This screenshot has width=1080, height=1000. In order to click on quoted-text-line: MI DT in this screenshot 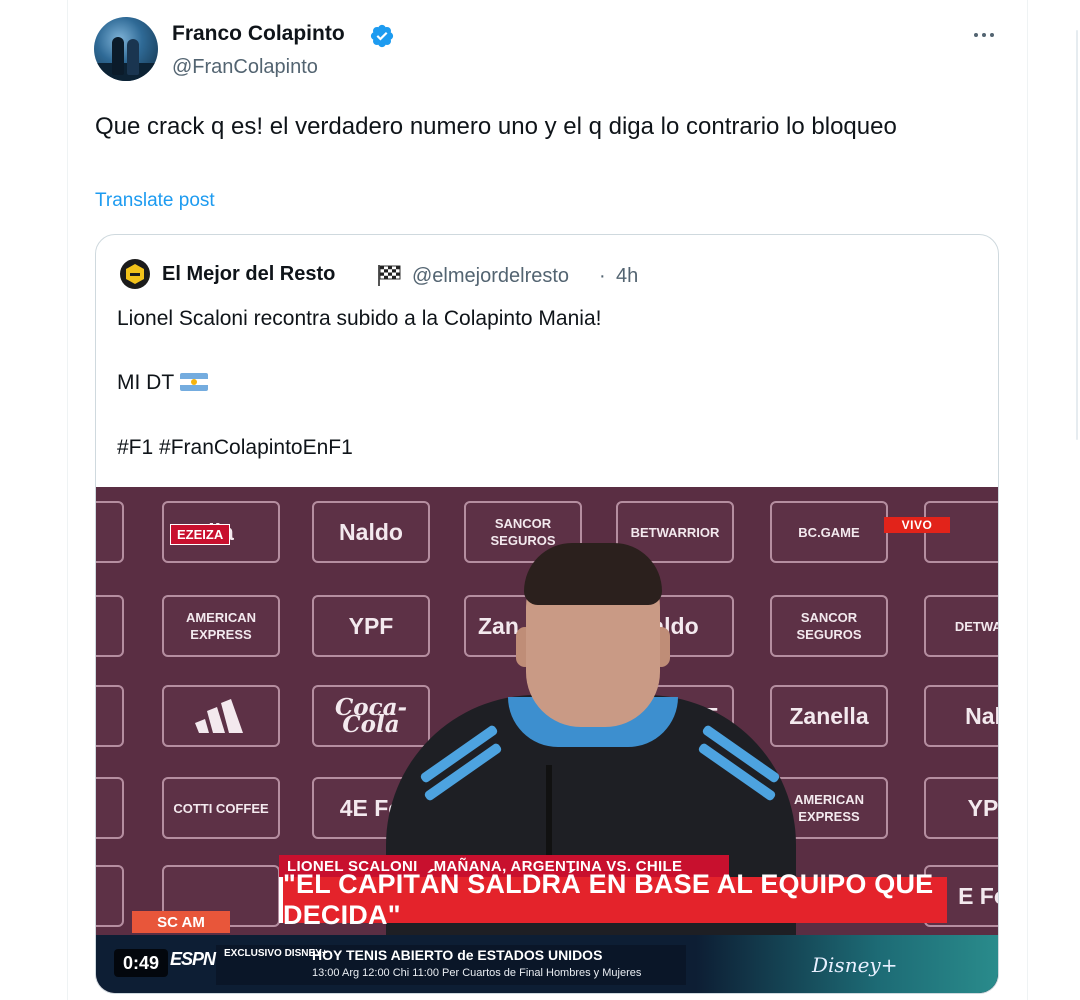, I will do `click(163, 383)`.